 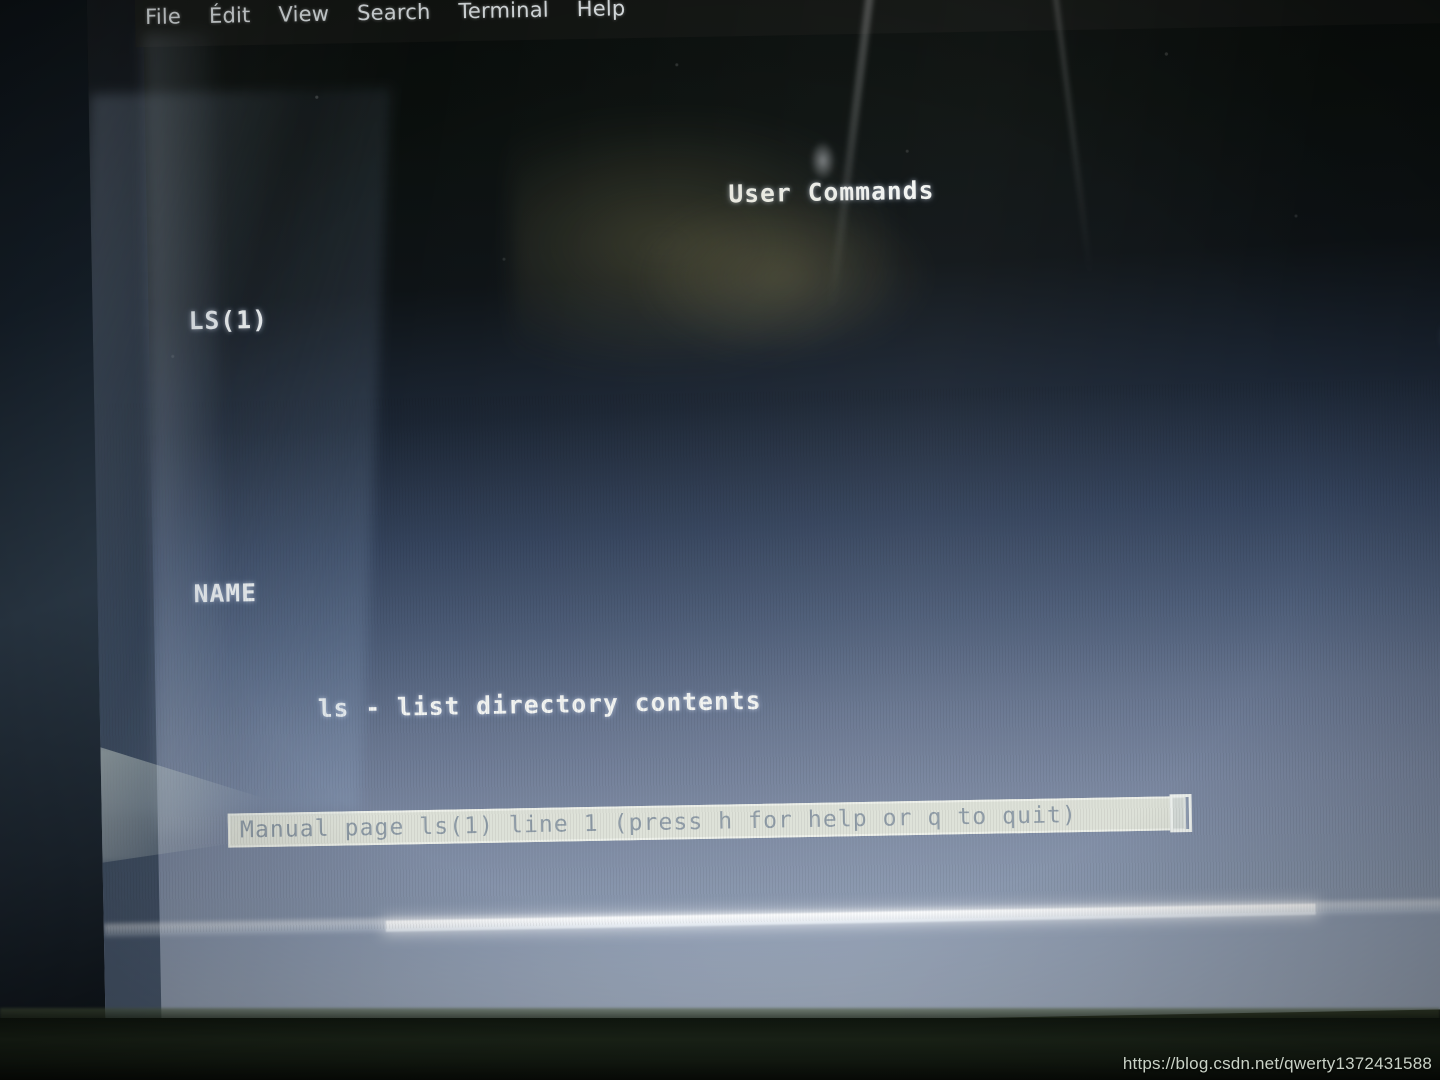 What do you see at coordinates (539, 704) in the screenshot?
I see `section-body-name: ls - list directory contents` at bounding box center [539, 704].